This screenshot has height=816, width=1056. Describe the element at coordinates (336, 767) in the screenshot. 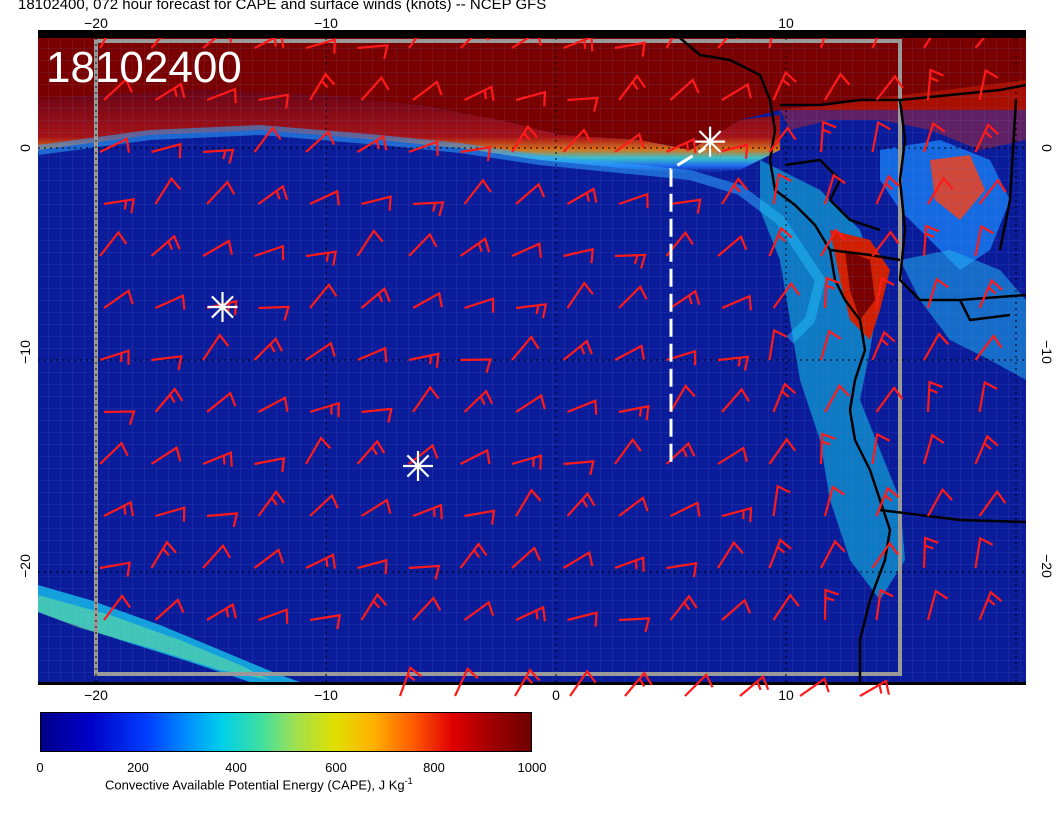

I see `colorbar-tick-600: 600` at that location.